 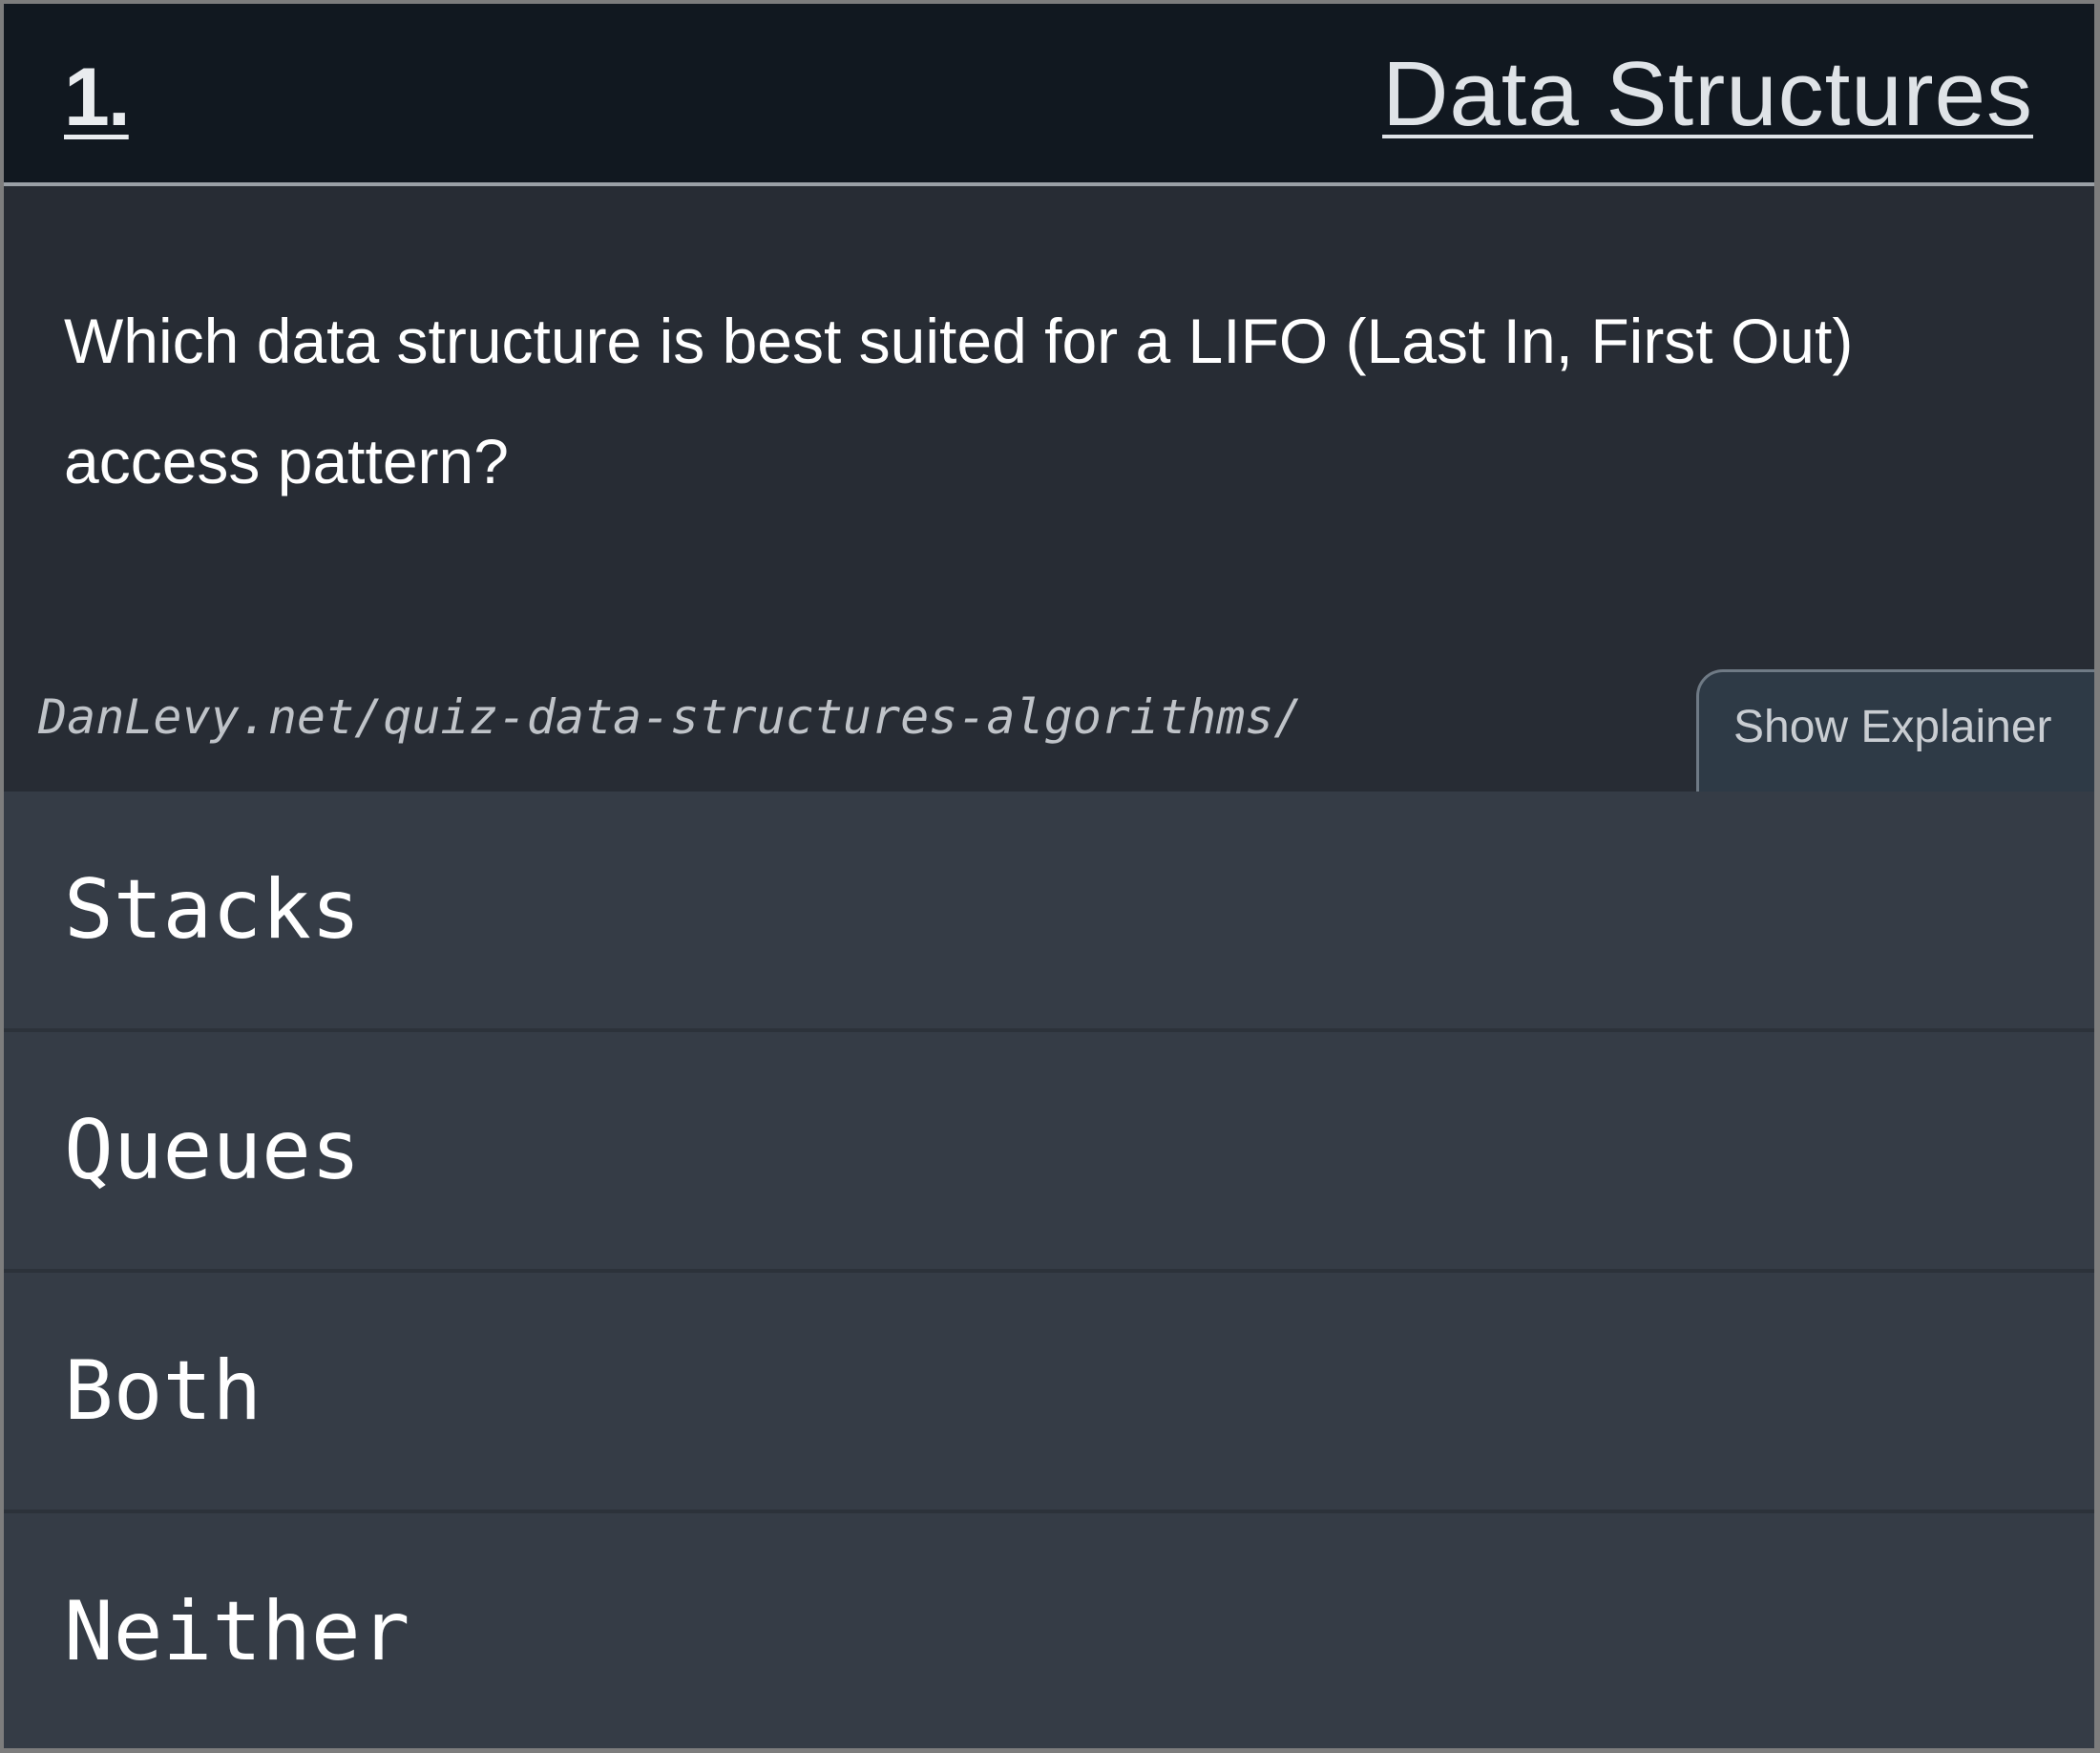 I want to click on answer-label: Stacks, so click(x=212, y=910).